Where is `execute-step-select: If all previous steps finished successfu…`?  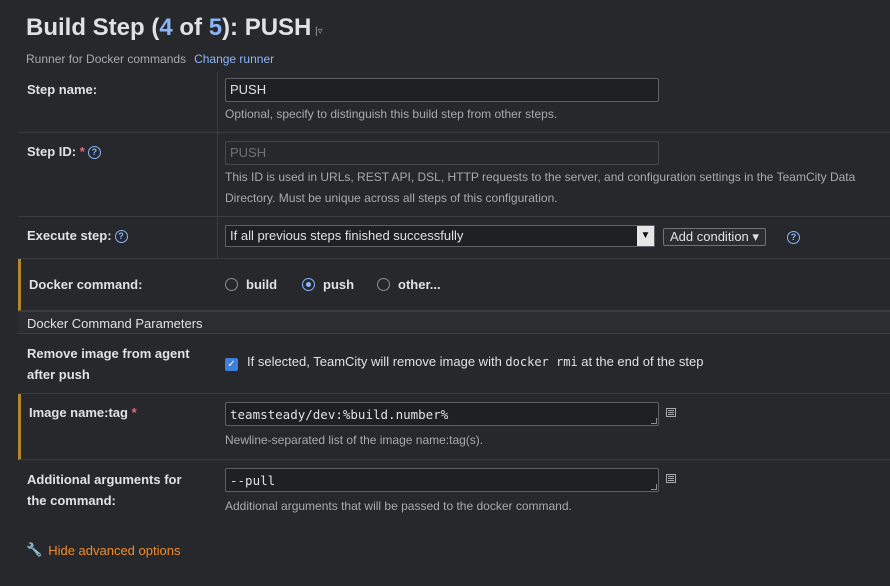
execute-step-select: If all previous steps finished successfu… is located at coordinates (440, 236).